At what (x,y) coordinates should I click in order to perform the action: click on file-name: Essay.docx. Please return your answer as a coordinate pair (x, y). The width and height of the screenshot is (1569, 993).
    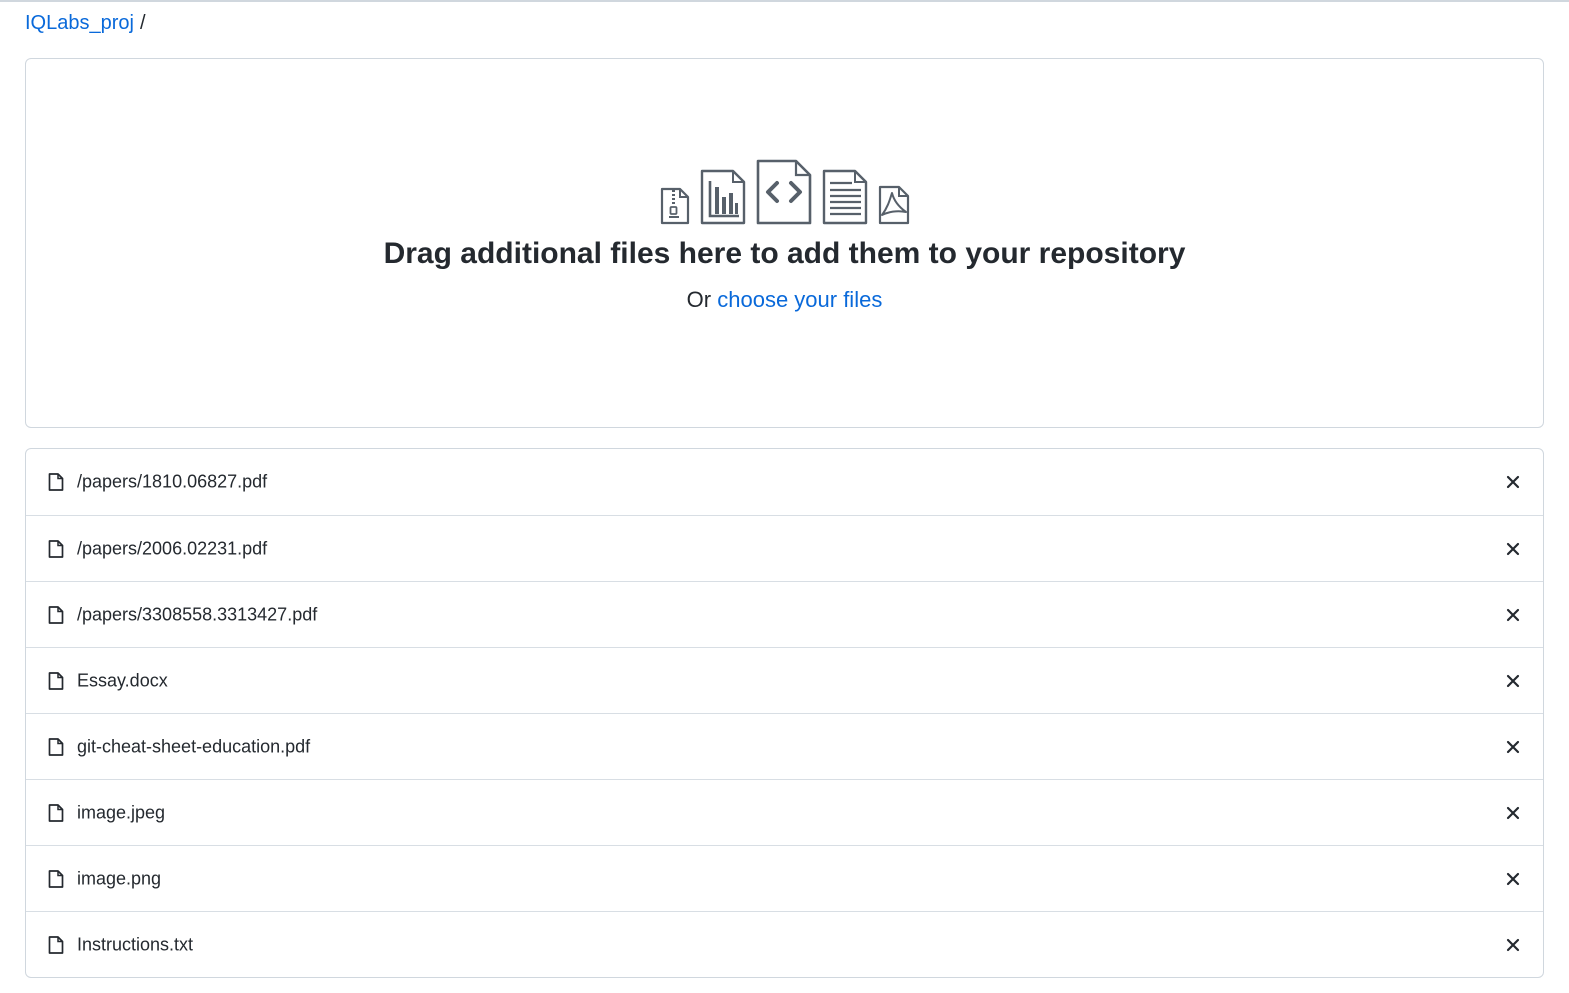
    Looking at the image, I should click on (122, 680).